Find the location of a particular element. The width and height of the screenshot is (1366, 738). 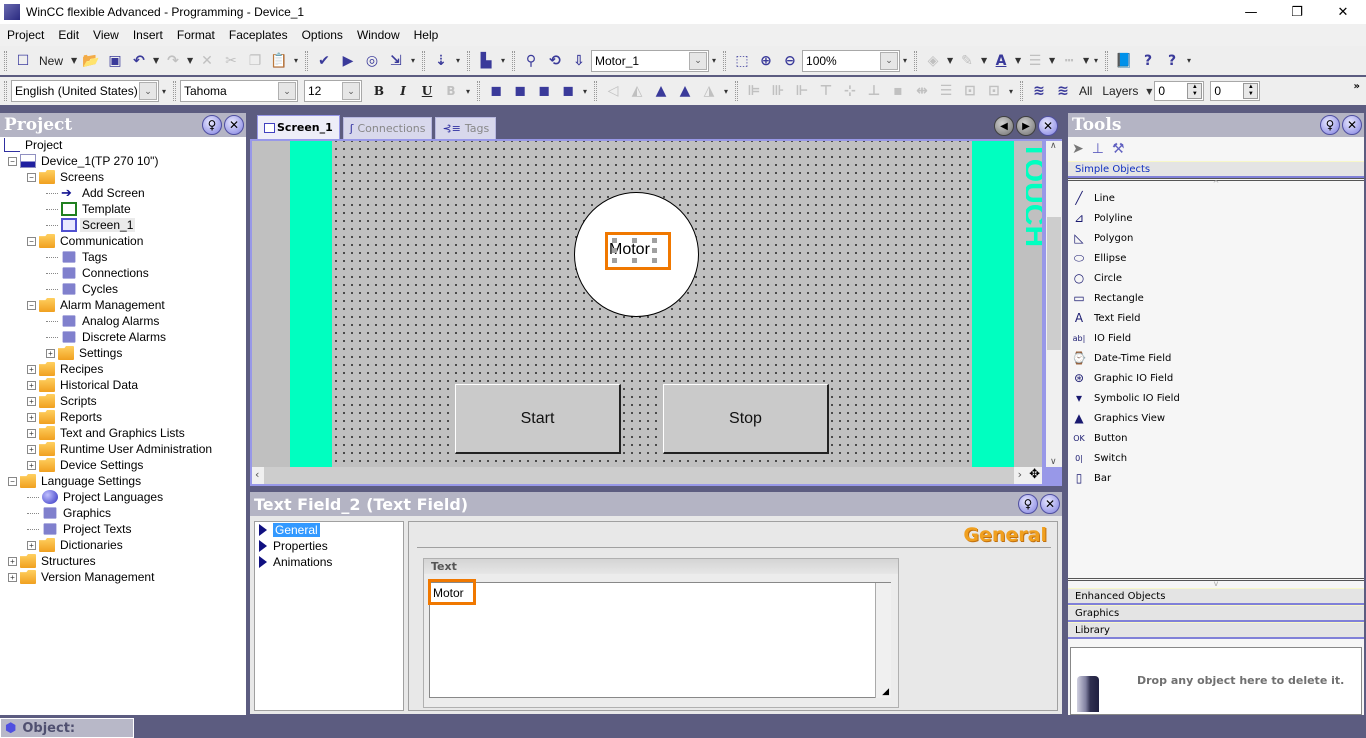

tree-item: + Structures is located at coordinates (123, 561).